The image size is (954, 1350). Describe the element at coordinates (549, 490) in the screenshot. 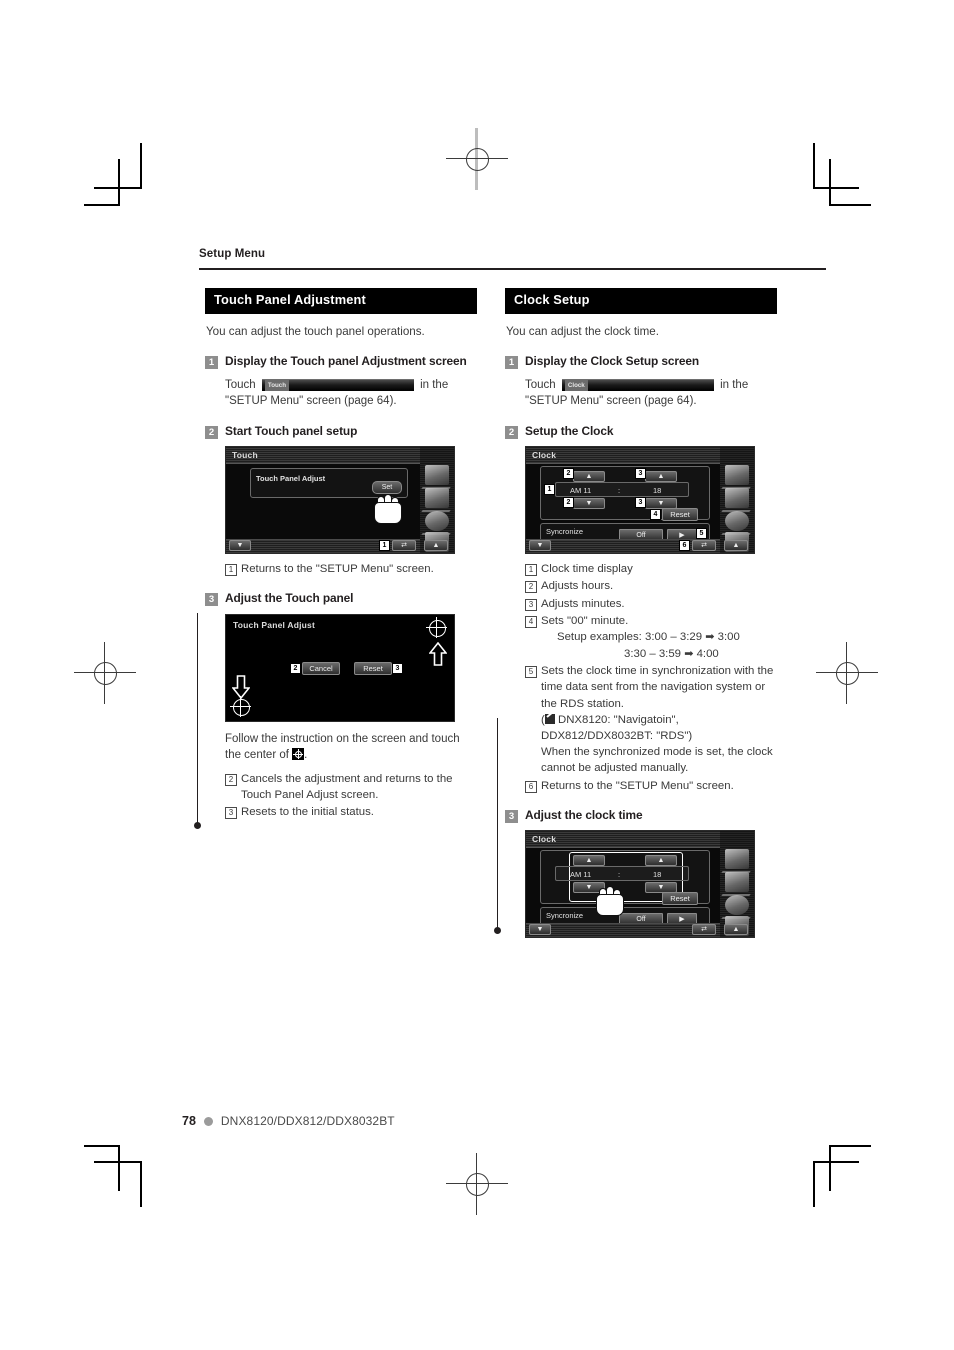

I see `callout-1-time-display: 1` at that location.